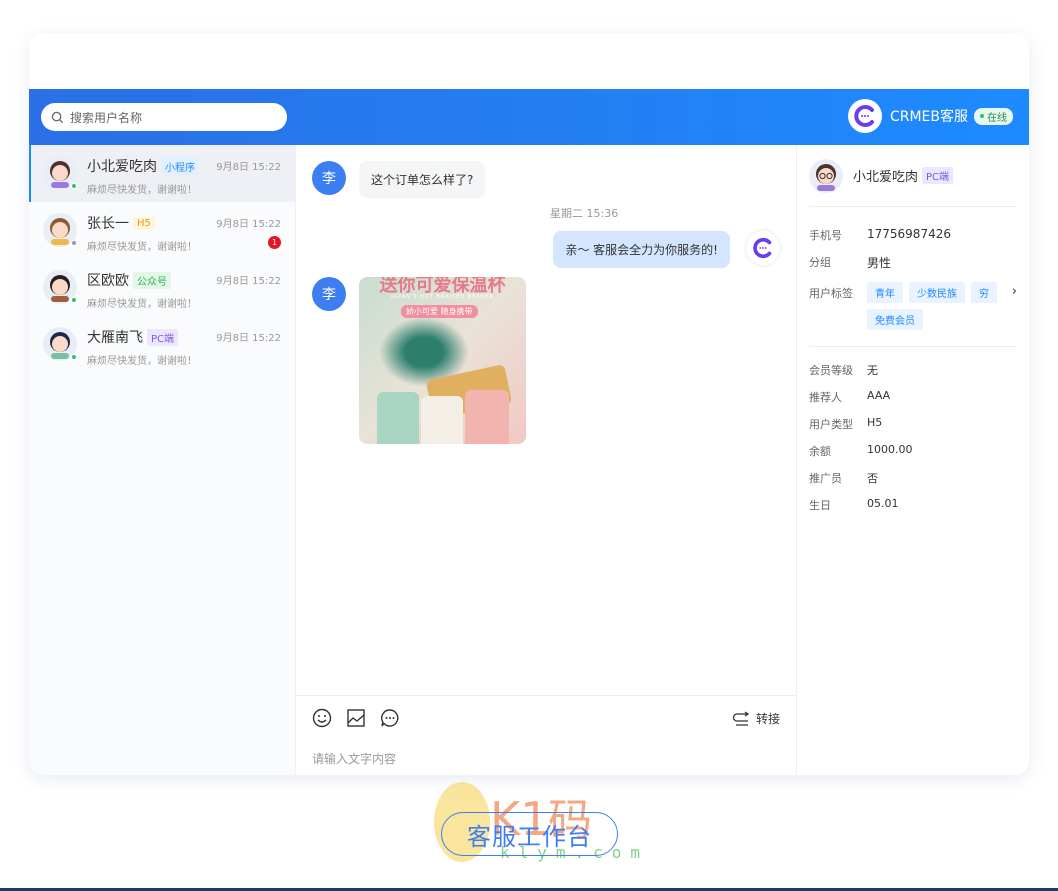 The width and height of the screenshot is (1058, 891). I want to click on user-tag: 穷, so click(984, 292).